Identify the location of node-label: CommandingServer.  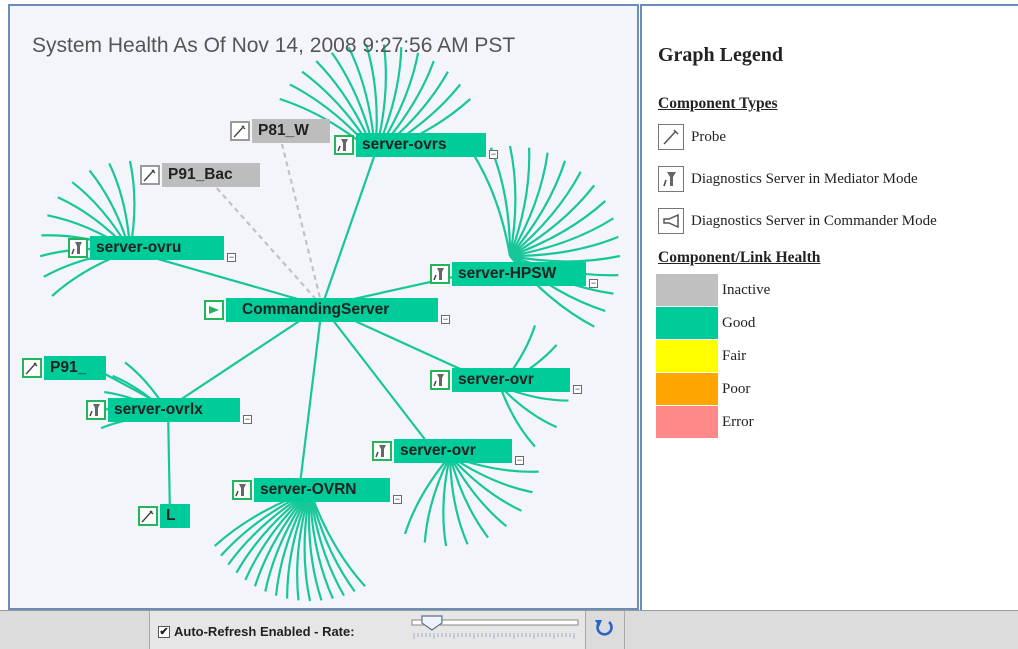
(332, 310).